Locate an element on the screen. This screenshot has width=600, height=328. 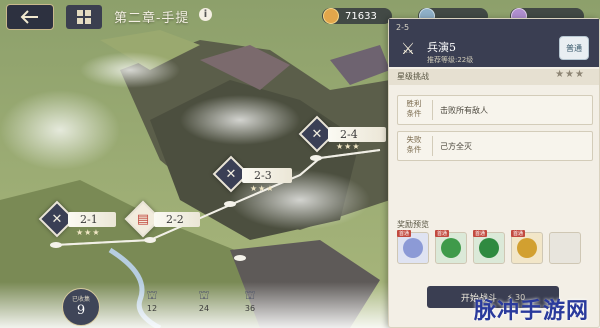
reward-item-empty is located at coordinates (565, 248).